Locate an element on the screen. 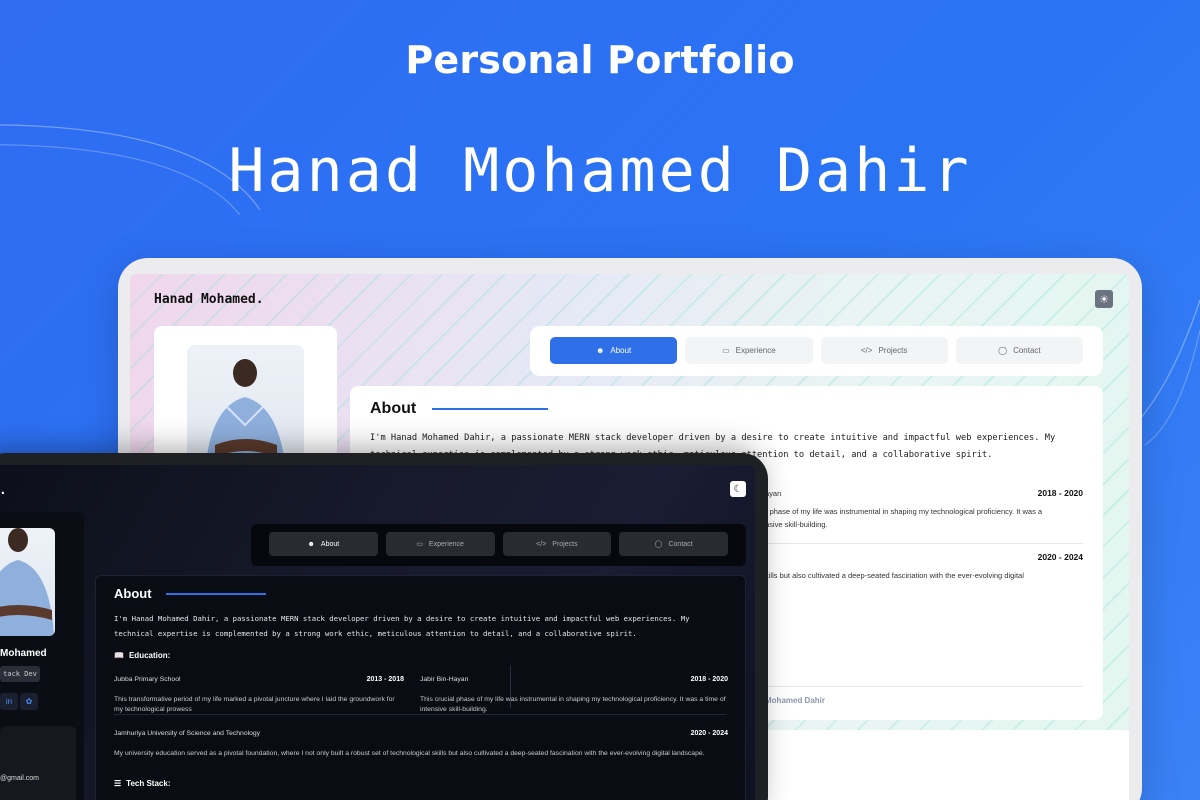 The width and height of the screenshot is (1200, 800). profile-card: Mohamed tack Dev in ✿ @gmail.com is located at coordinates (42, 656).